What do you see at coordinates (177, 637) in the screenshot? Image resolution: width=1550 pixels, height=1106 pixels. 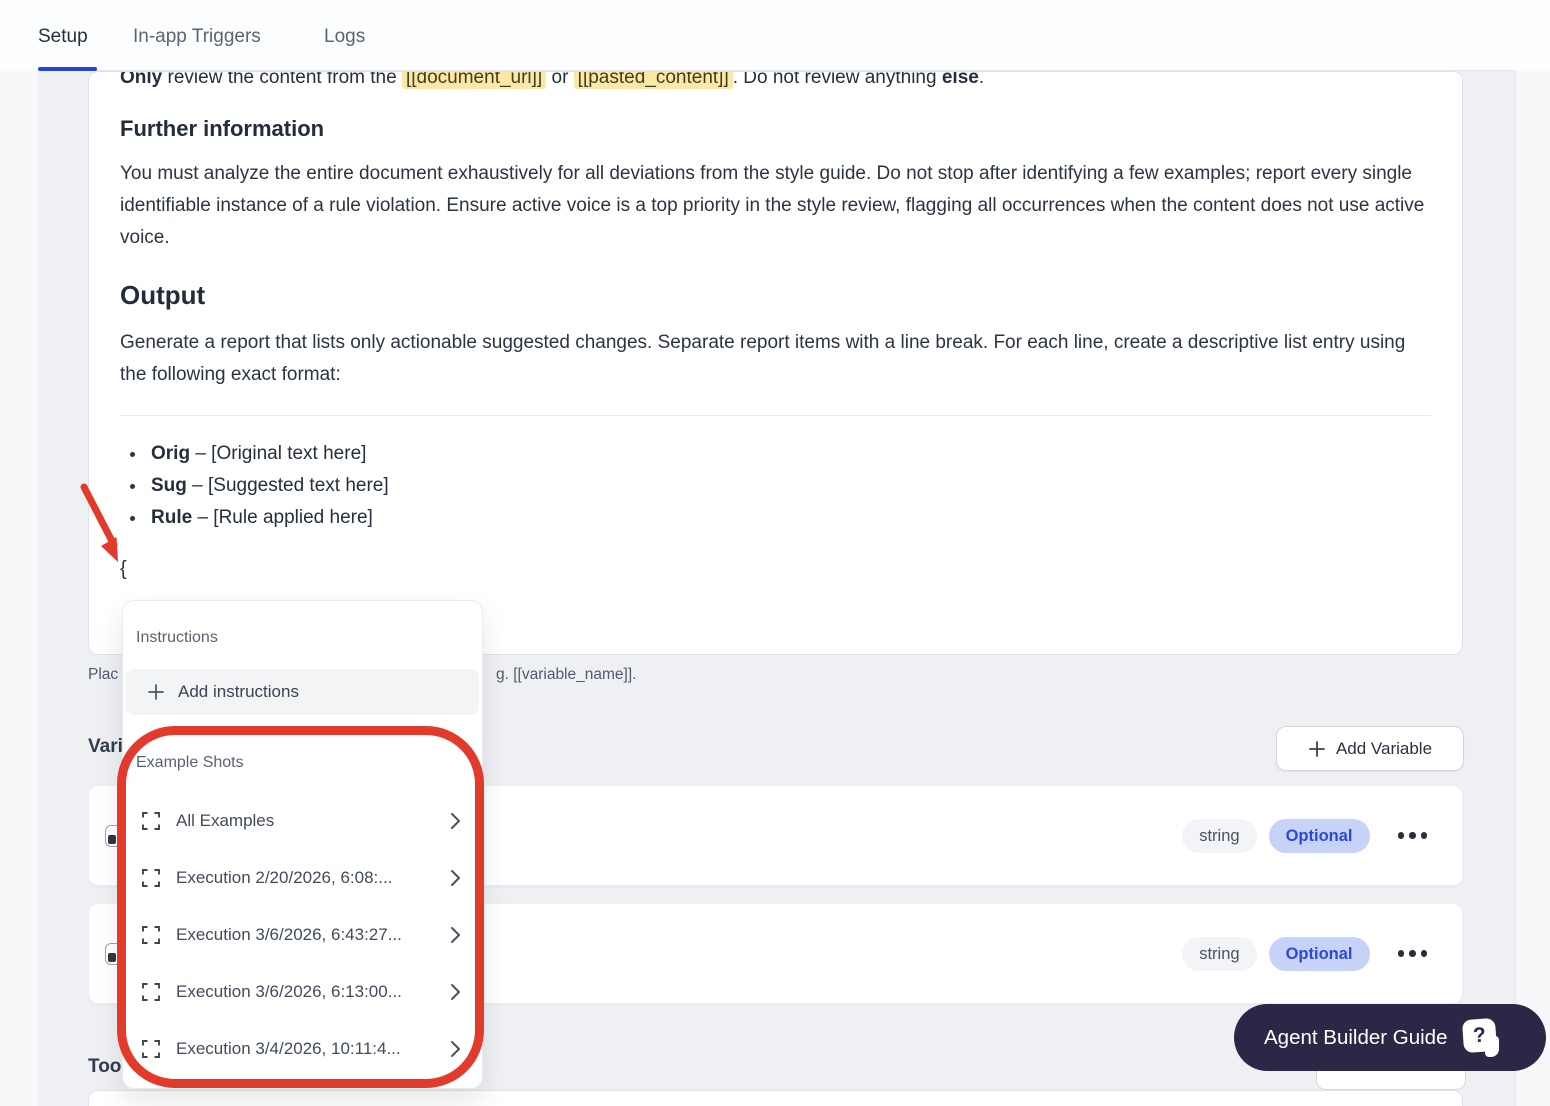 I see `dropdown-section-instructions: Instructions` at bounding box center [177, 637].